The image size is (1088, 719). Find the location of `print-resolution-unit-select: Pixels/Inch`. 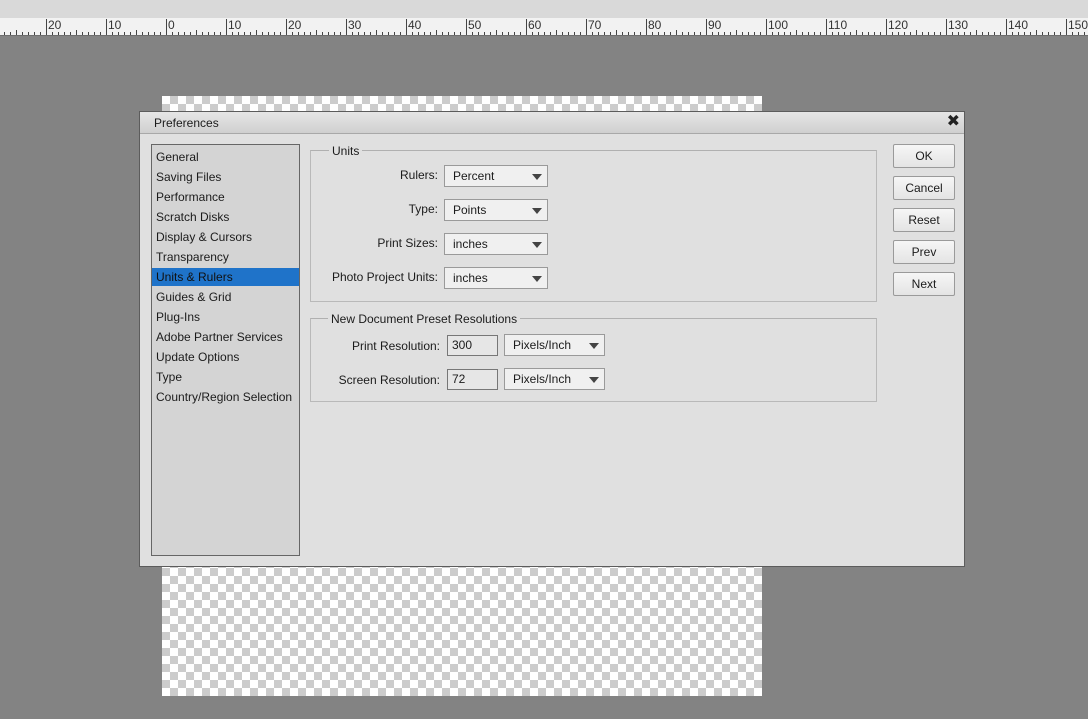

print-resolution-unit-select: Pixels/Inch is located at coordinates (554, 345).